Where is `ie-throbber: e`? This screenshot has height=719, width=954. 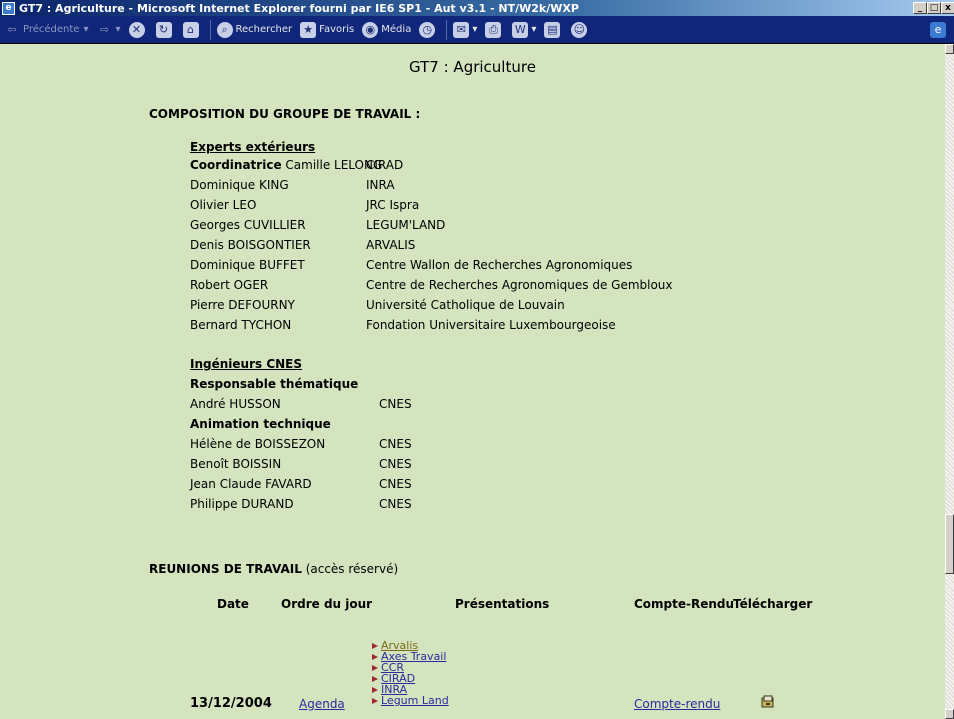
ie-throbber: e is located at coordinates (939, 29).